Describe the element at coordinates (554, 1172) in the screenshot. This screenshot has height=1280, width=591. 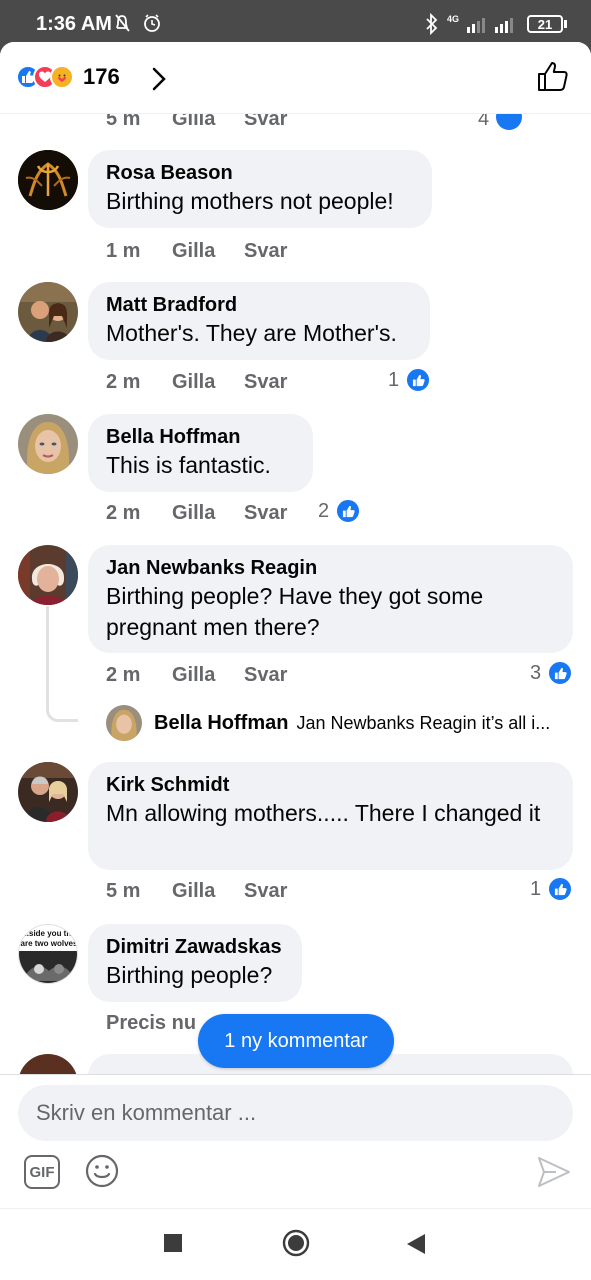
I see `send-icon` at that location.